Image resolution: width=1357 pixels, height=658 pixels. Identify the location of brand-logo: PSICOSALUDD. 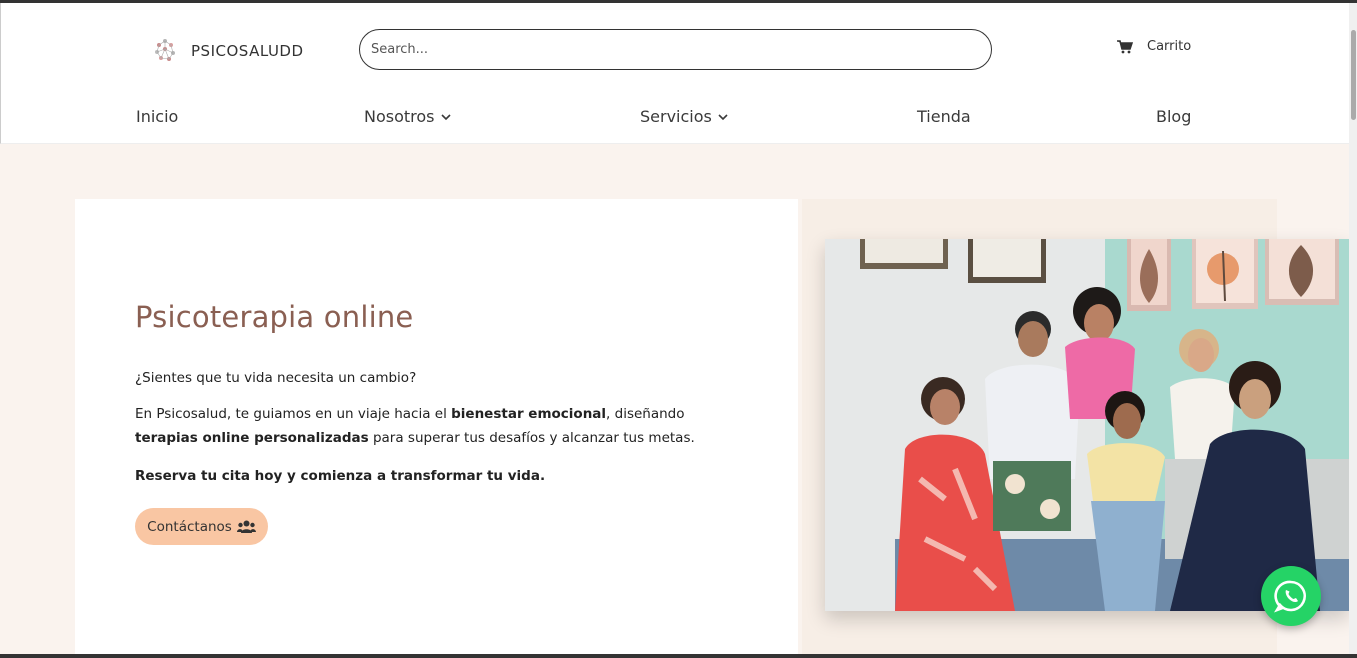
(226, 51).